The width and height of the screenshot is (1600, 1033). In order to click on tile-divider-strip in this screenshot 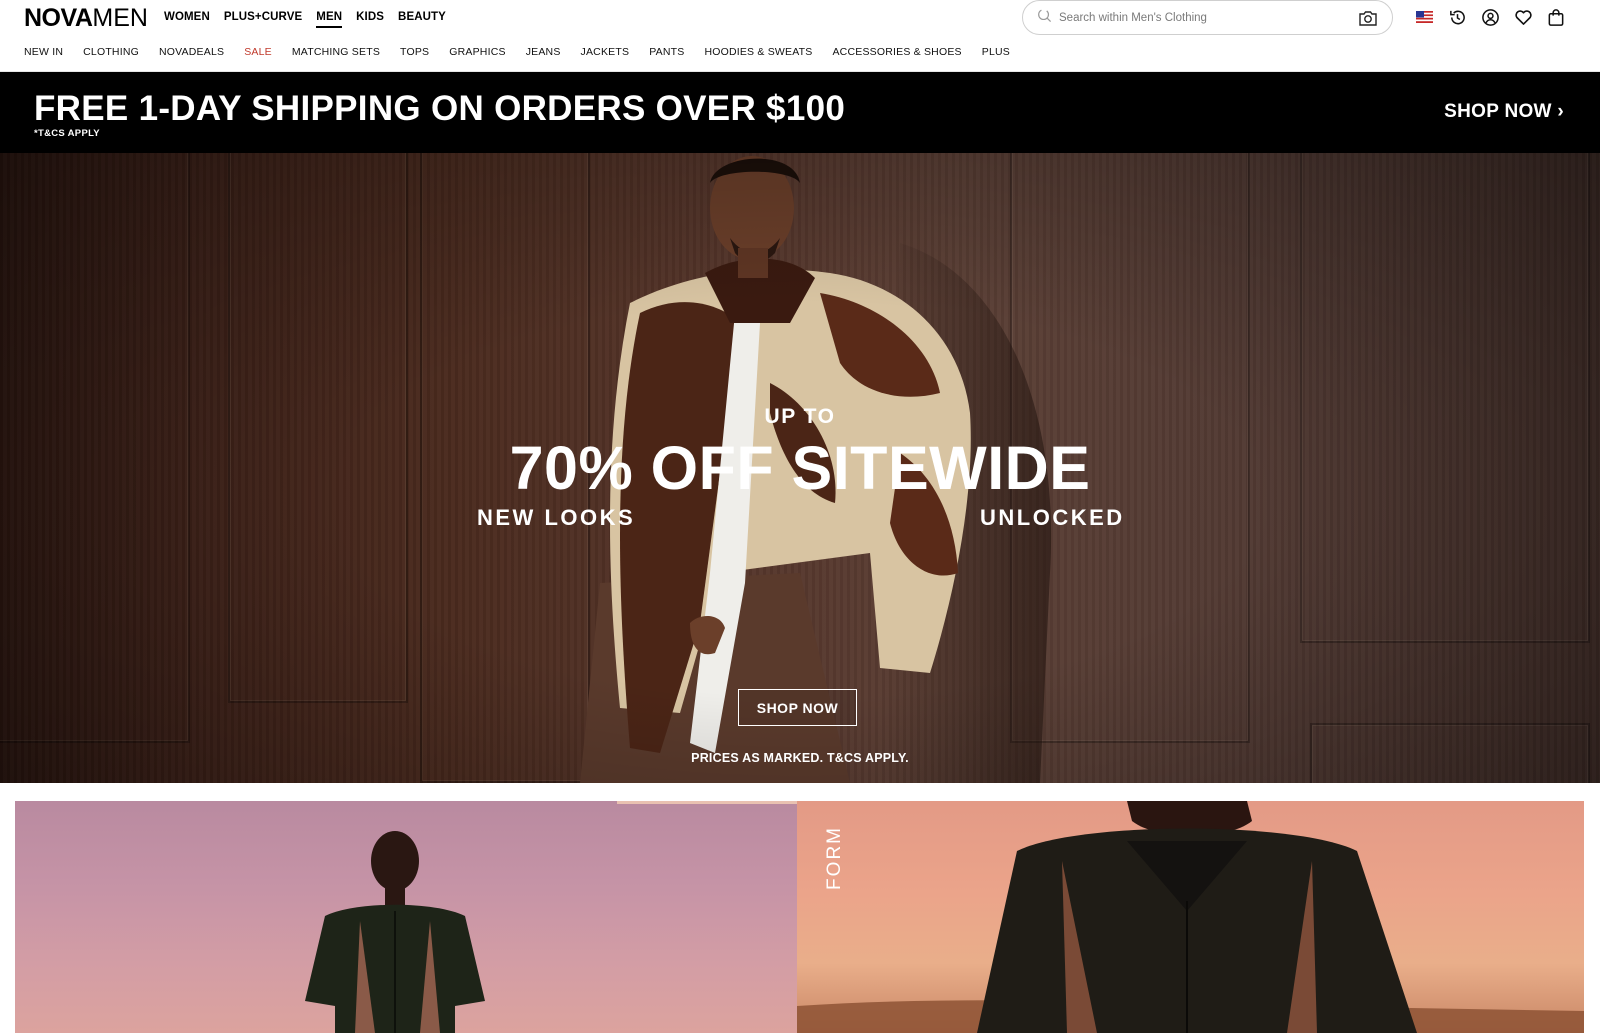, I will do `click(707, 802)`.